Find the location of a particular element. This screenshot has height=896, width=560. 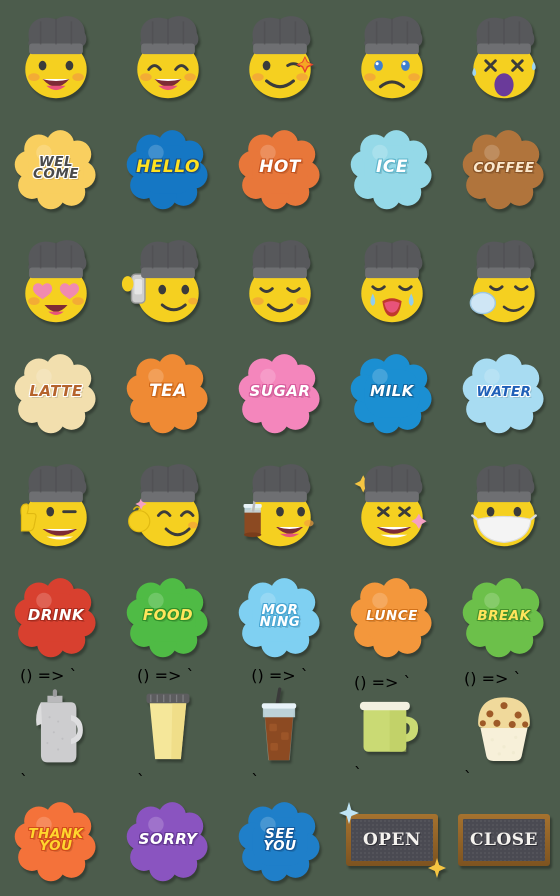

badge-latte: LATTE is located at coordinates (56, 392).